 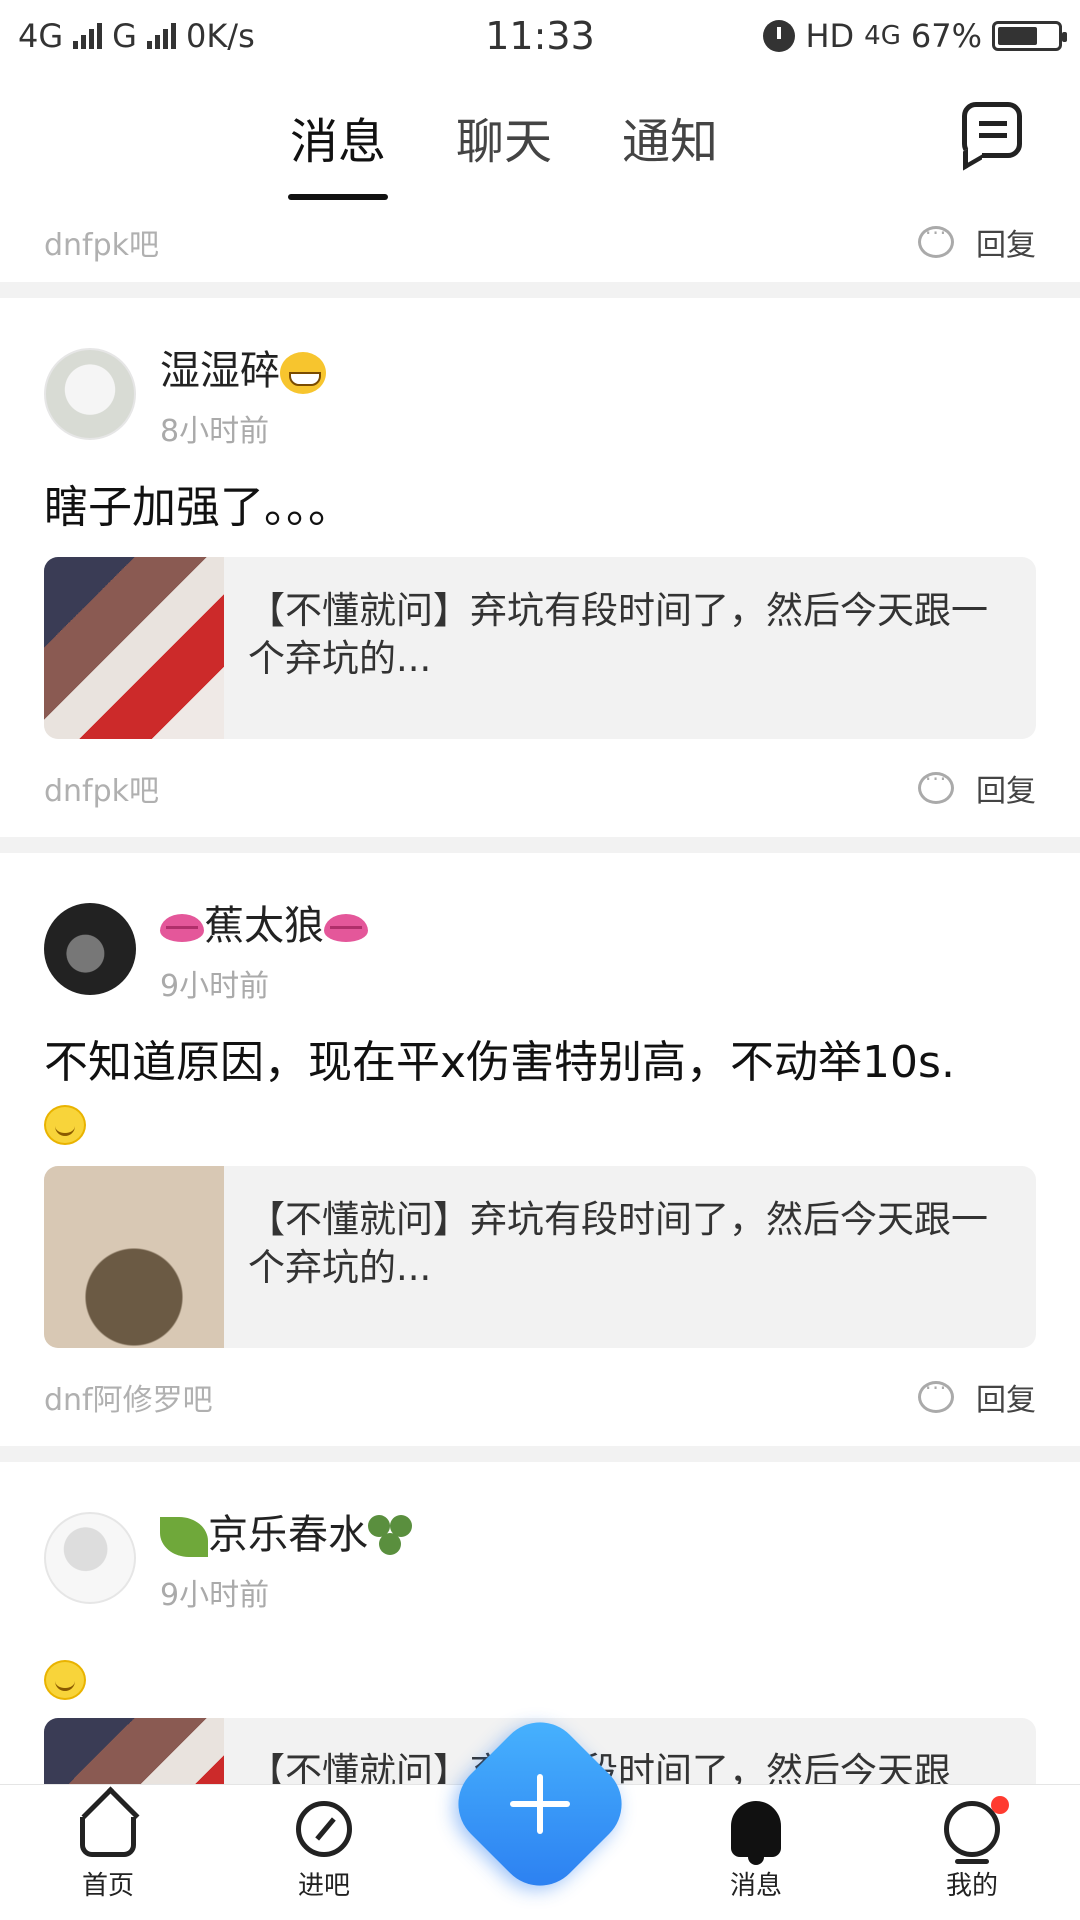 I want to click on battery-fill, so click(x=1017, y=36).